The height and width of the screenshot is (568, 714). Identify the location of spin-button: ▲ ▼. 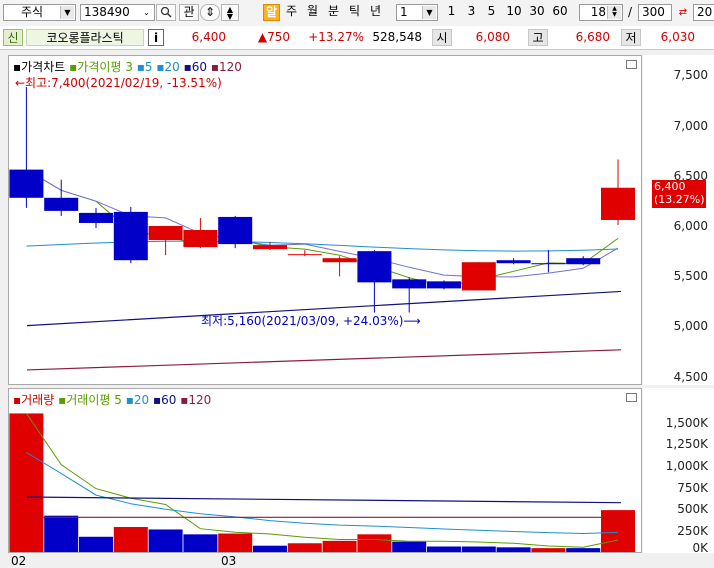
(230, 12).